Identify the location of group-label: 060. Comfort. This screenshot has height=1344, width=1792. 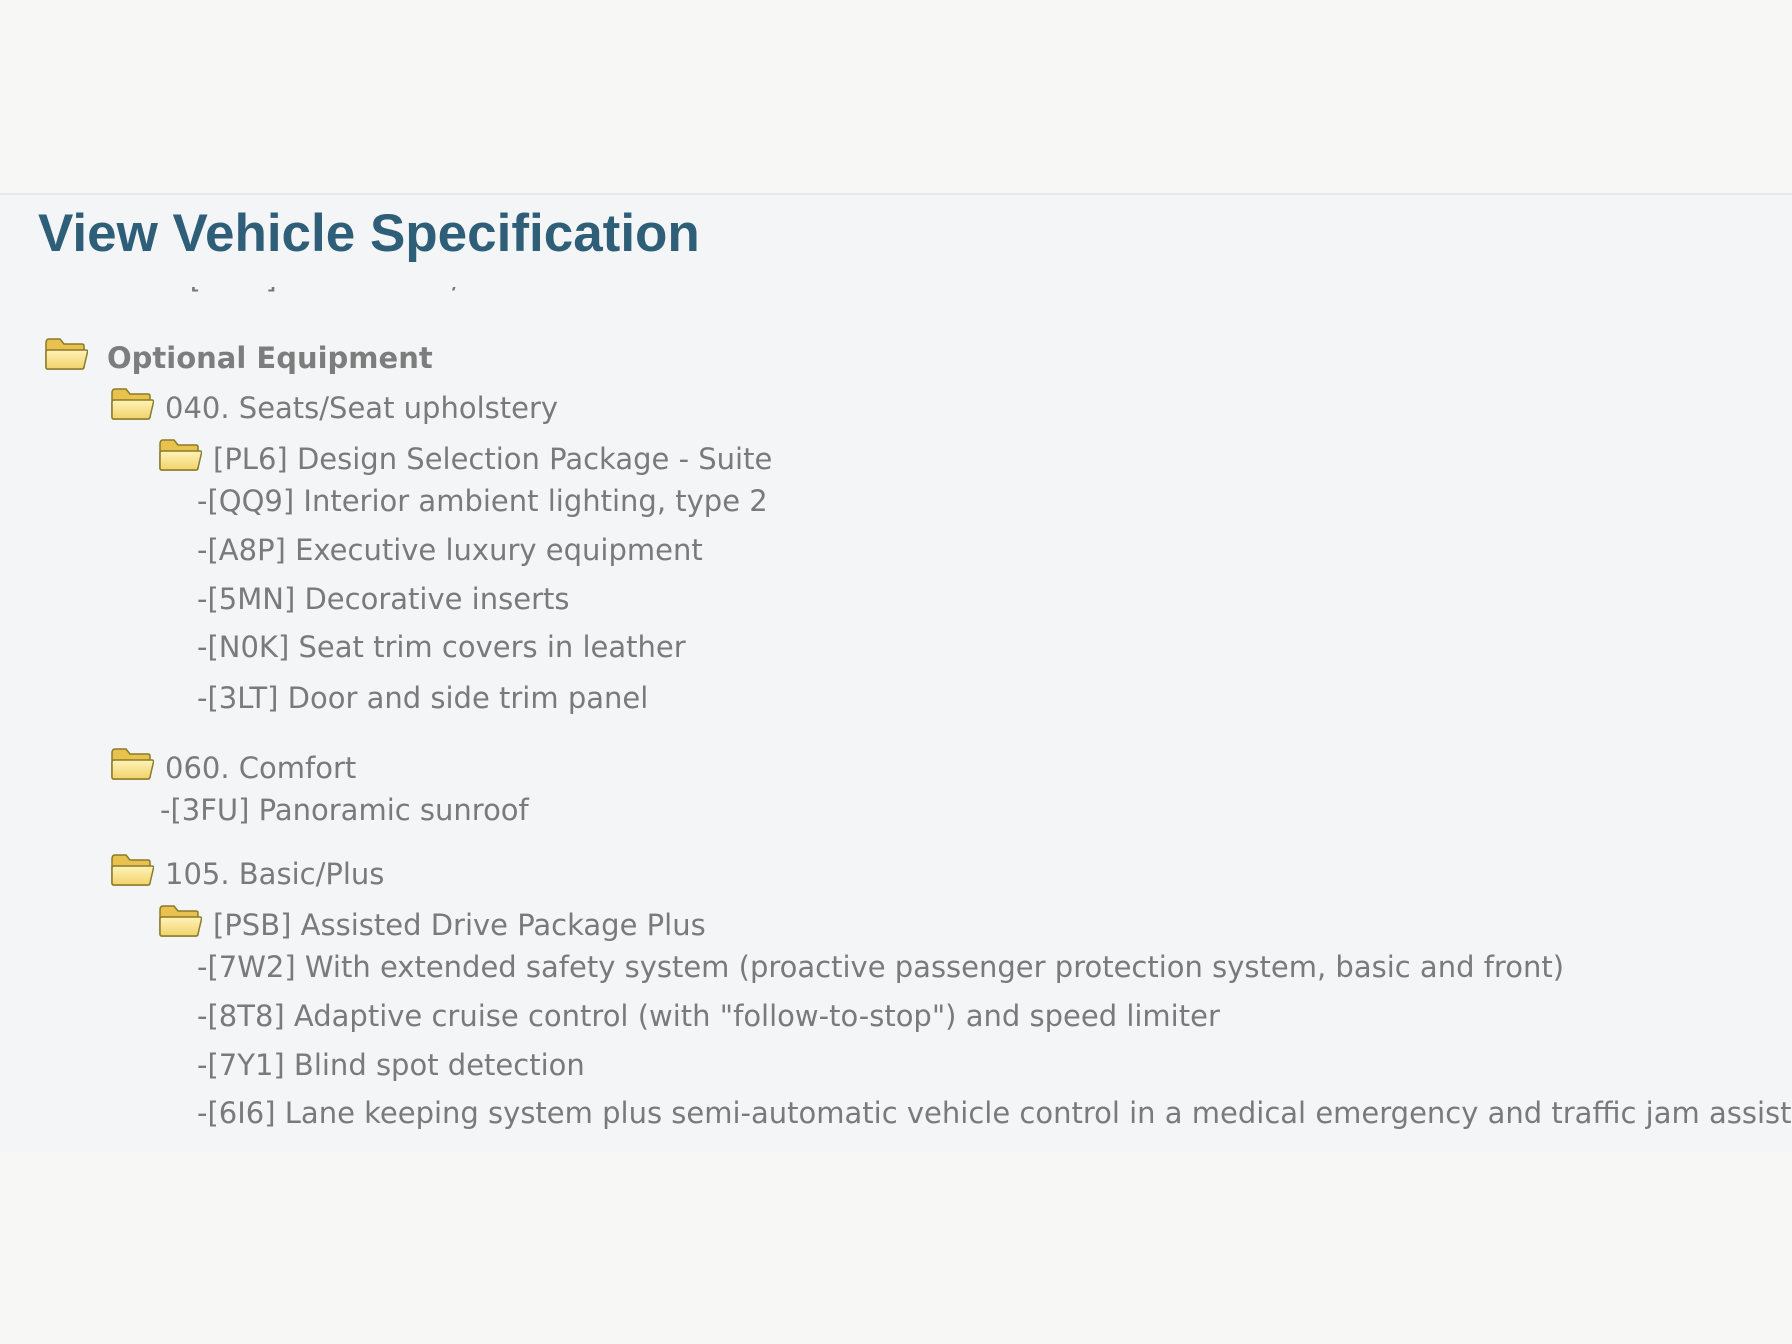
(261, 768).